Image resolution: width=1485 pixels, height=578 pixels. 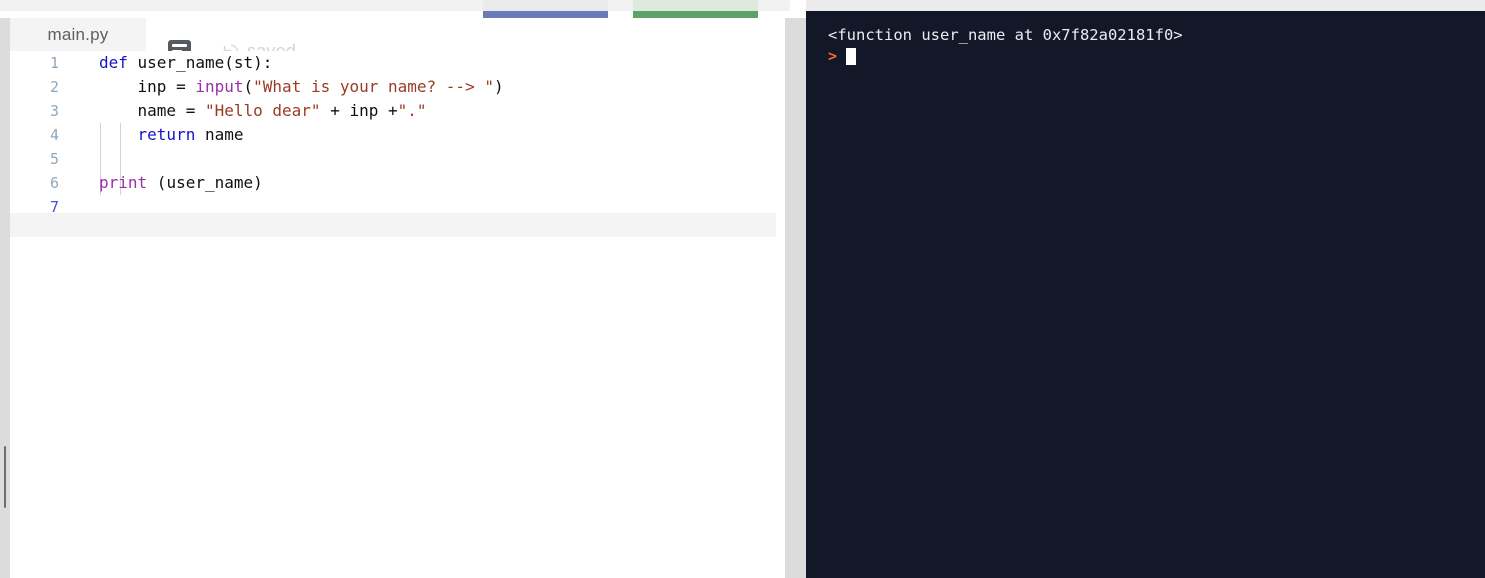 I want to click on toolbar-gap-b, so click(x=774, y=5).